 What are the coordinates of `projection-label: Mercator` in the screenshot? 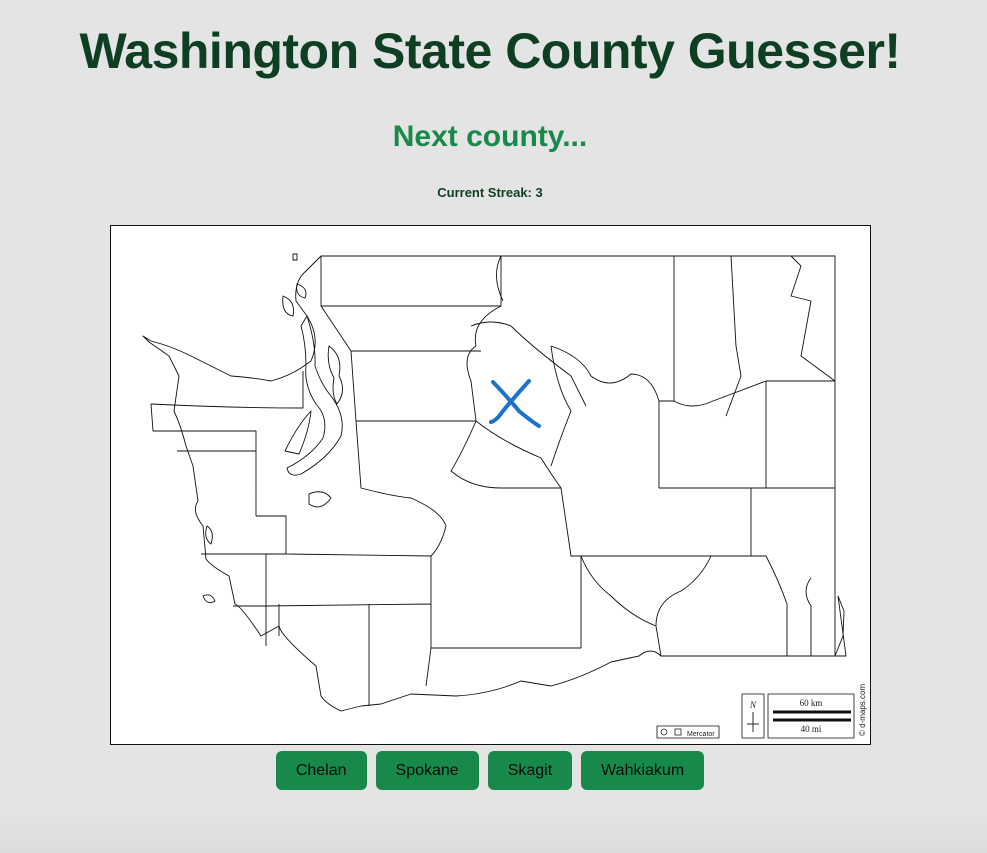 It's located at (701, 734).